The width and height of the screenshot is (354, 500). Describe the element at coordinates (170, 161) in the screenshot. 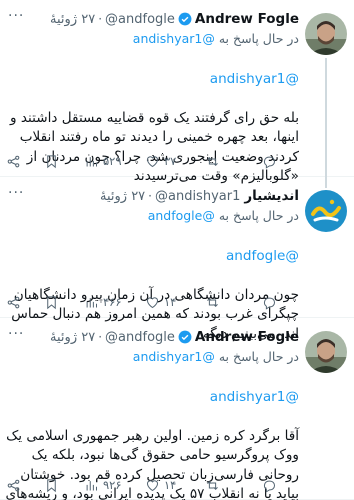

I see `likes-count: ۳۷` at that location.